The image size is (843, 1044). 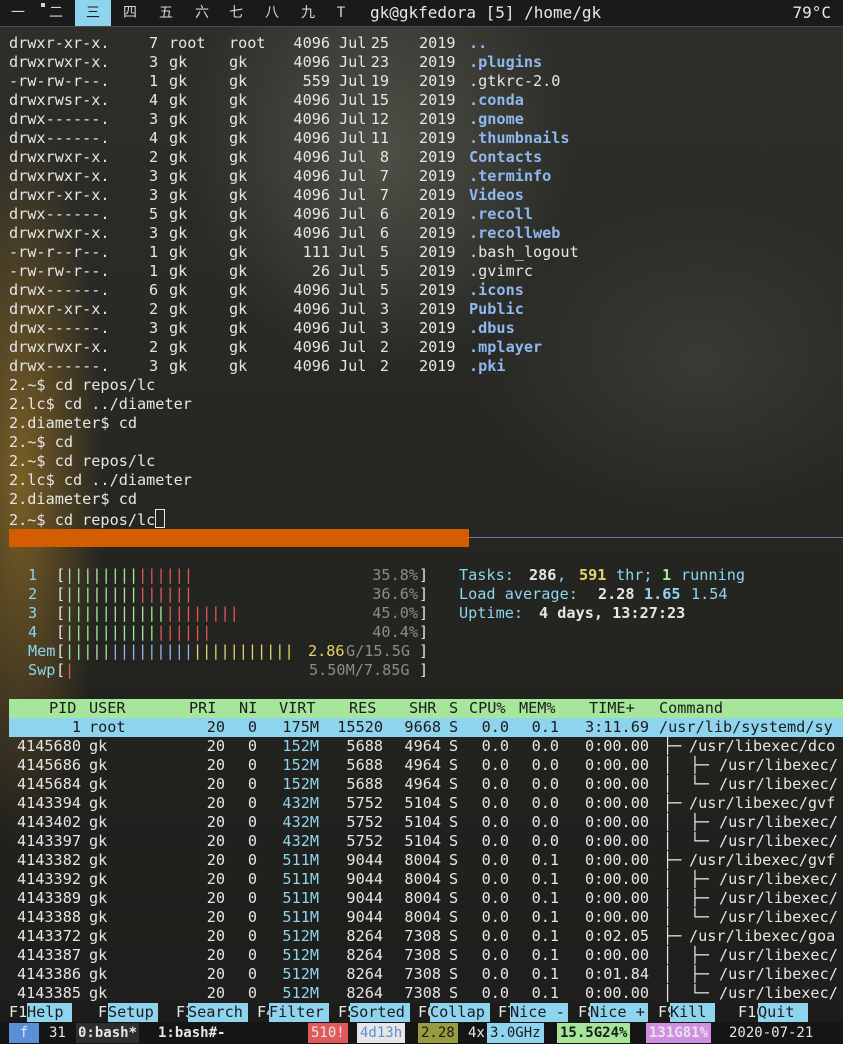 I want to click on workspace-label: 三, so click(x=93, y=13).